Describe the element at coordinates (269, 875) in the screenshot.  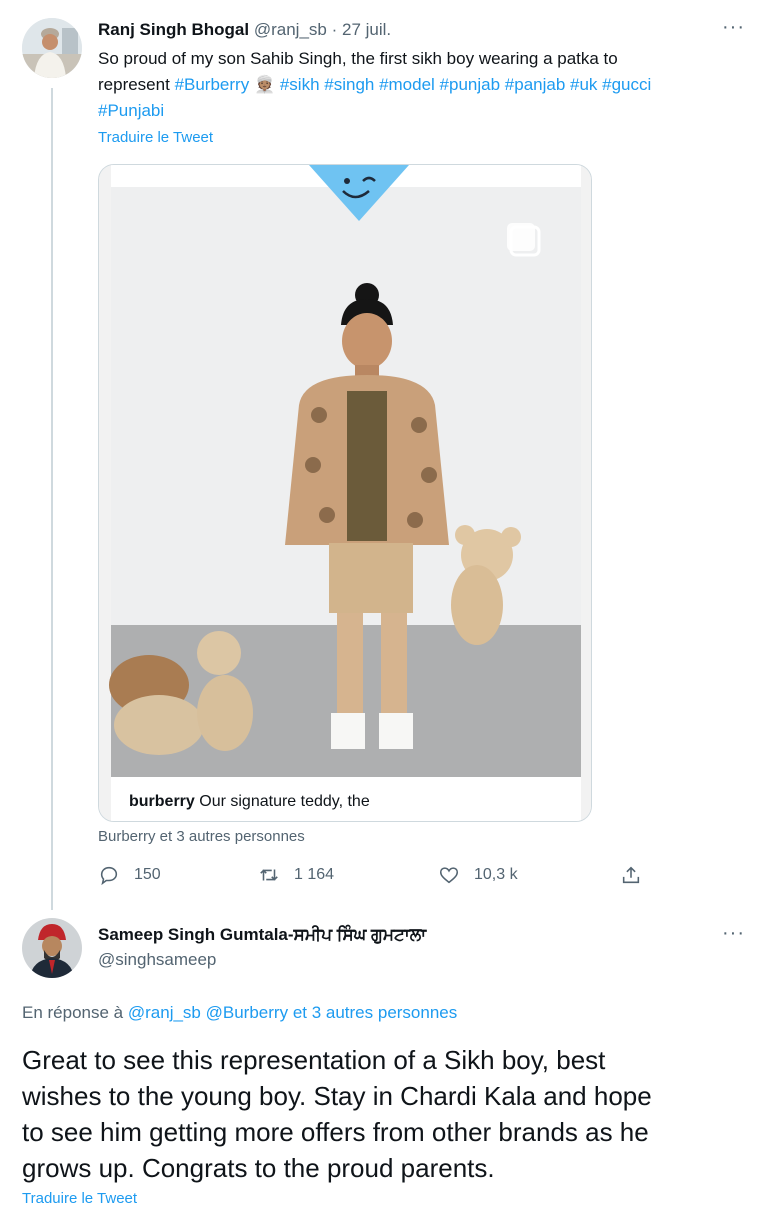
I see `retweet-icon` at that location.